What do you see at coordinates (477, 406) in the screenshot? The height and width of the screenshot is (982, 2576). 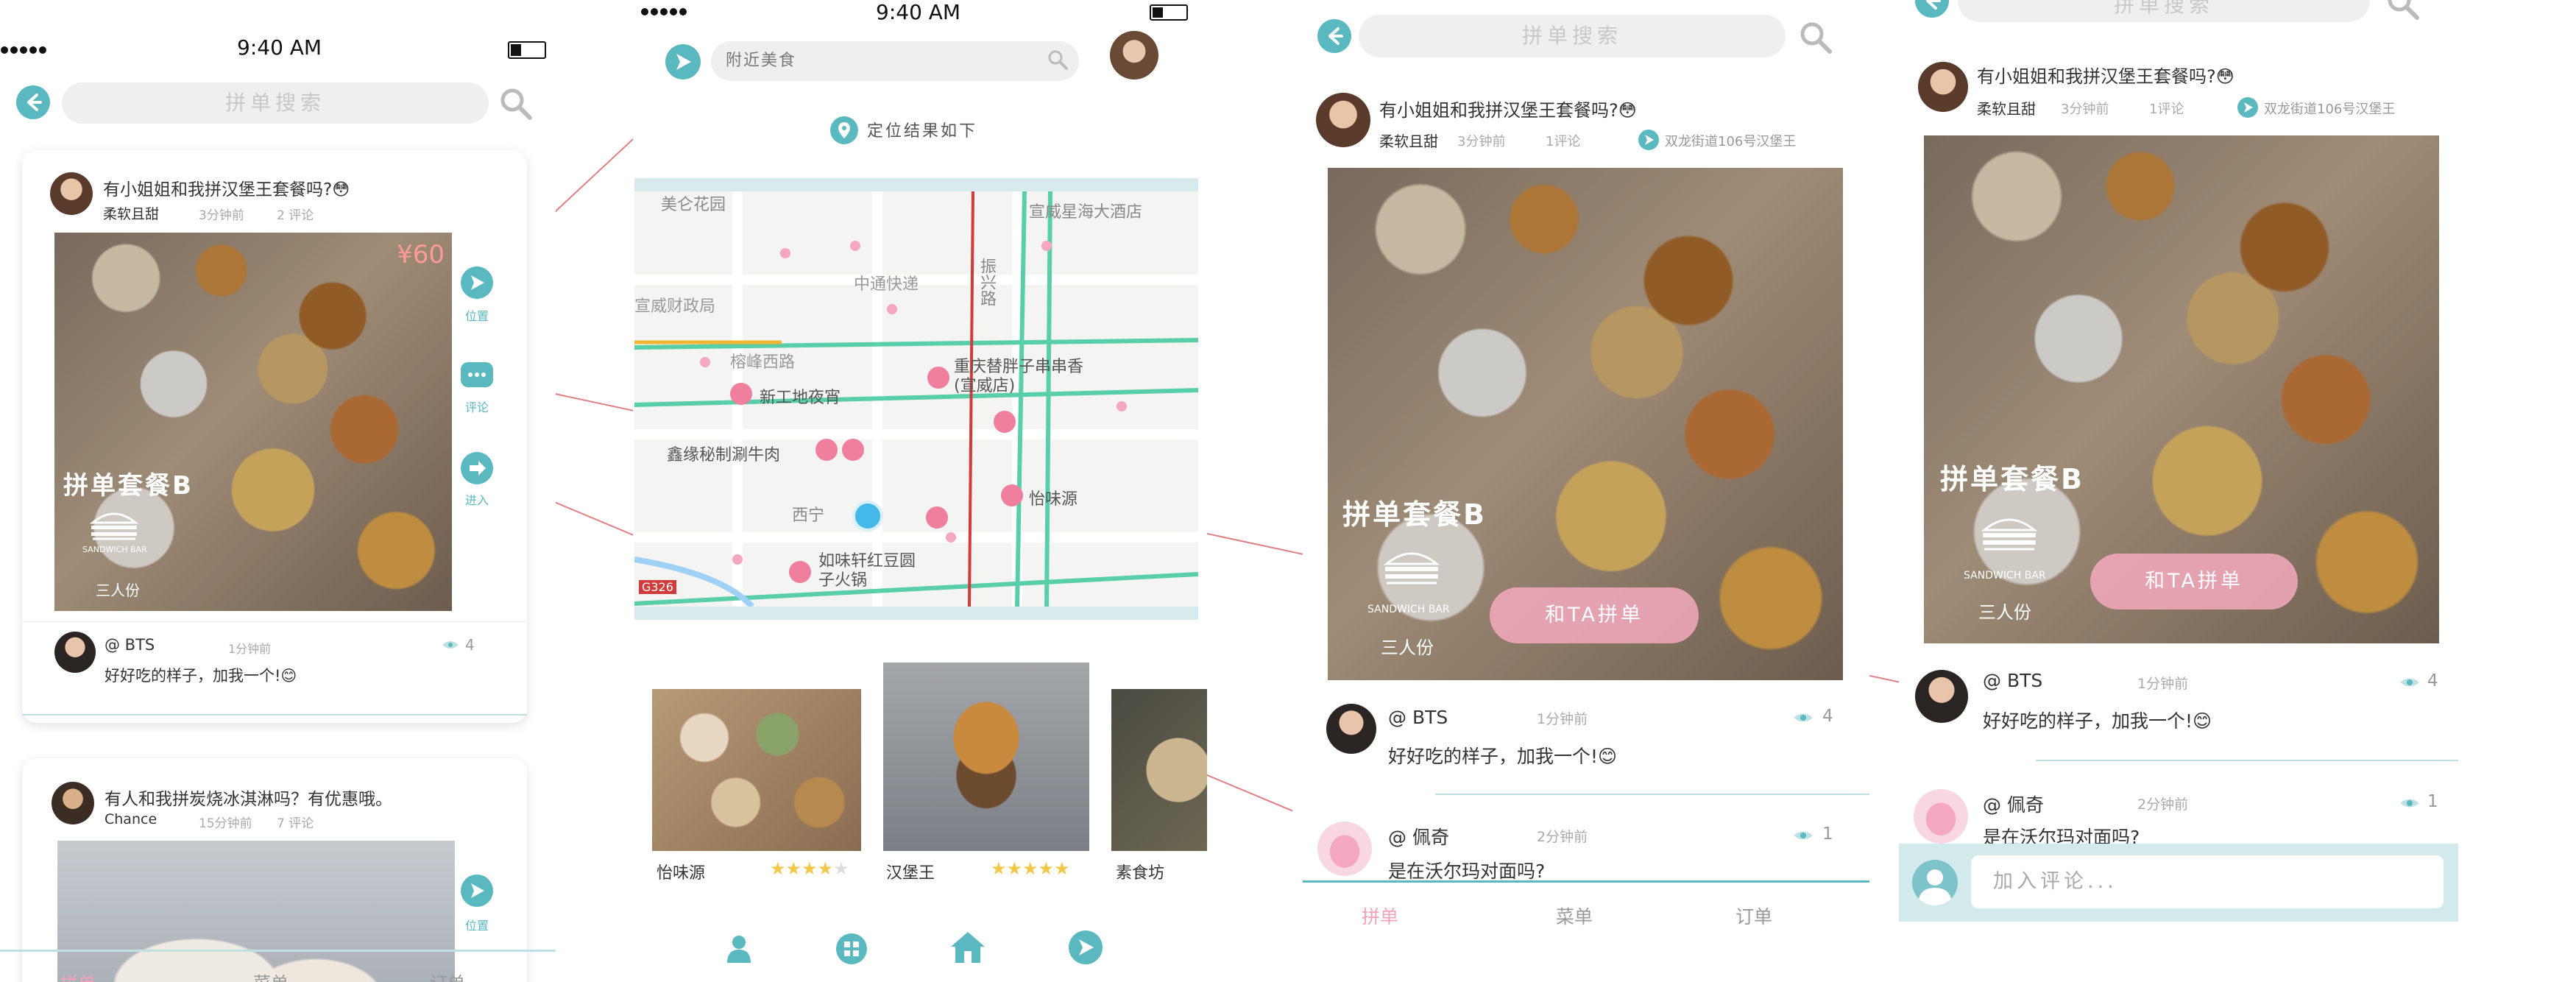 I see `comment-action-label: 评论` at bounding box center [477, 406].